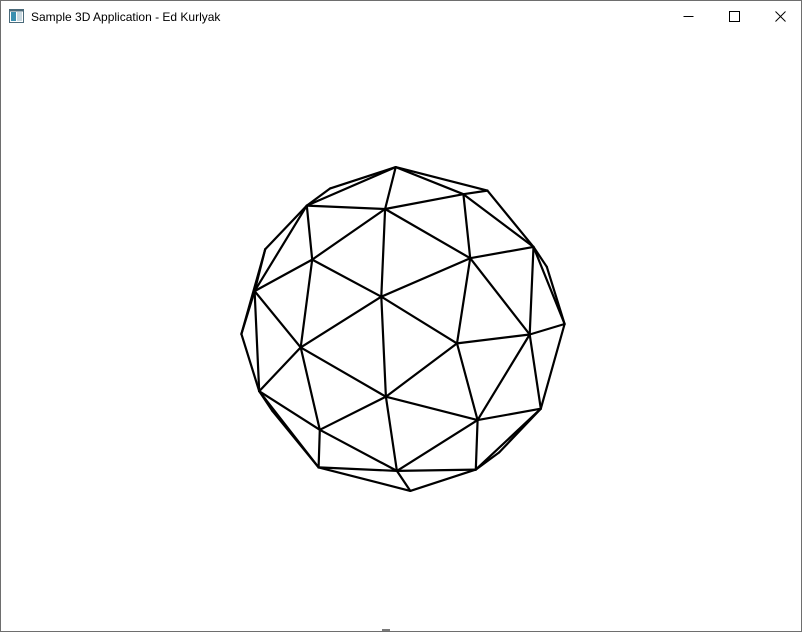 The width and height of the screenshot is (802, 632). I want to click on app-window-icon, so click(16, 16).